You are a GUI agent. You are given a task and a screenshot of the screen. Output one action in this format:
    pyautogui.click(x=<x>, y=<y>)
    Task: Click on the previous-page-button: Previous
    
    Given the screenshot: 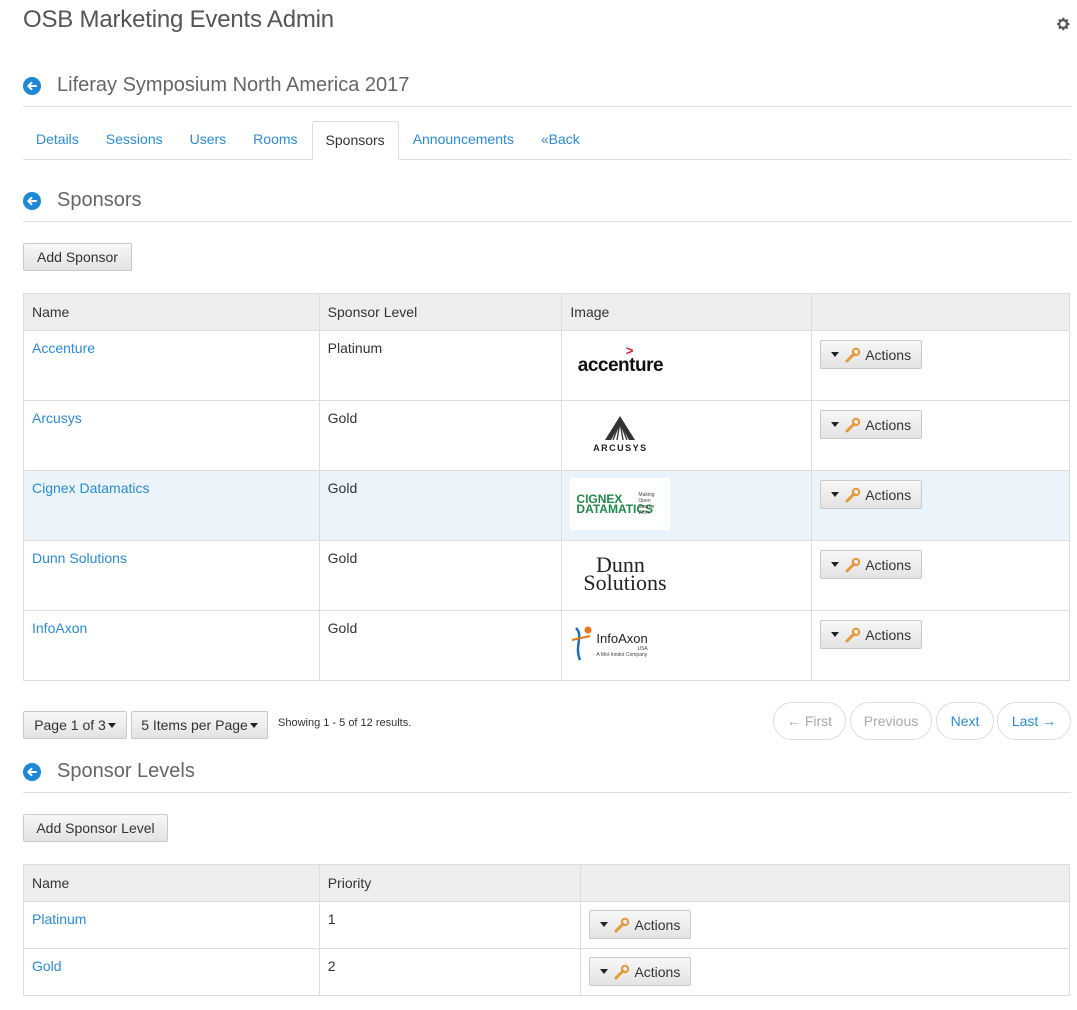 What is the action you would take?
    pyautogui.click(x=891, y=721)
    